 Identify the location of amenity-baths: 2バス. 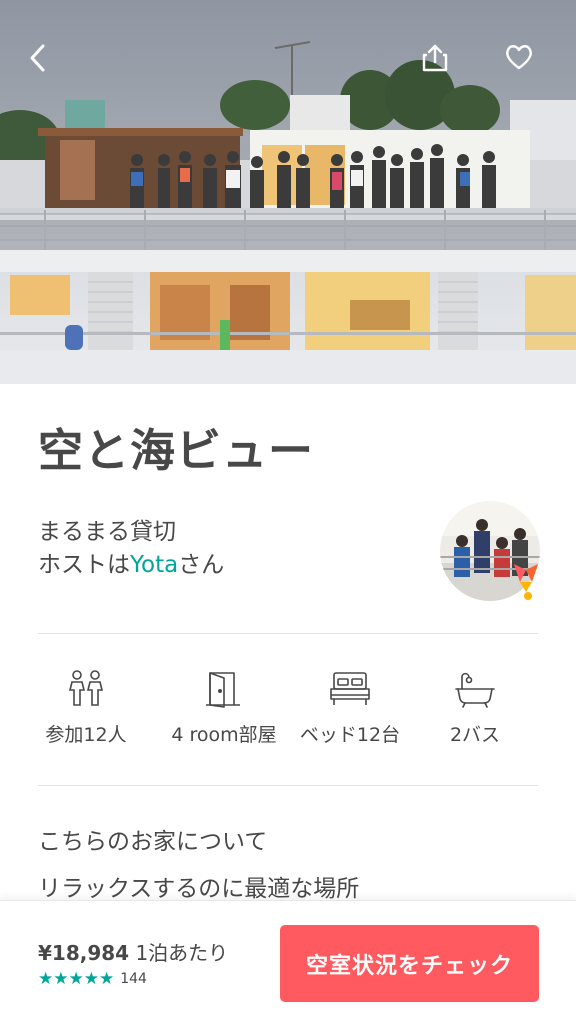
(475, 706).